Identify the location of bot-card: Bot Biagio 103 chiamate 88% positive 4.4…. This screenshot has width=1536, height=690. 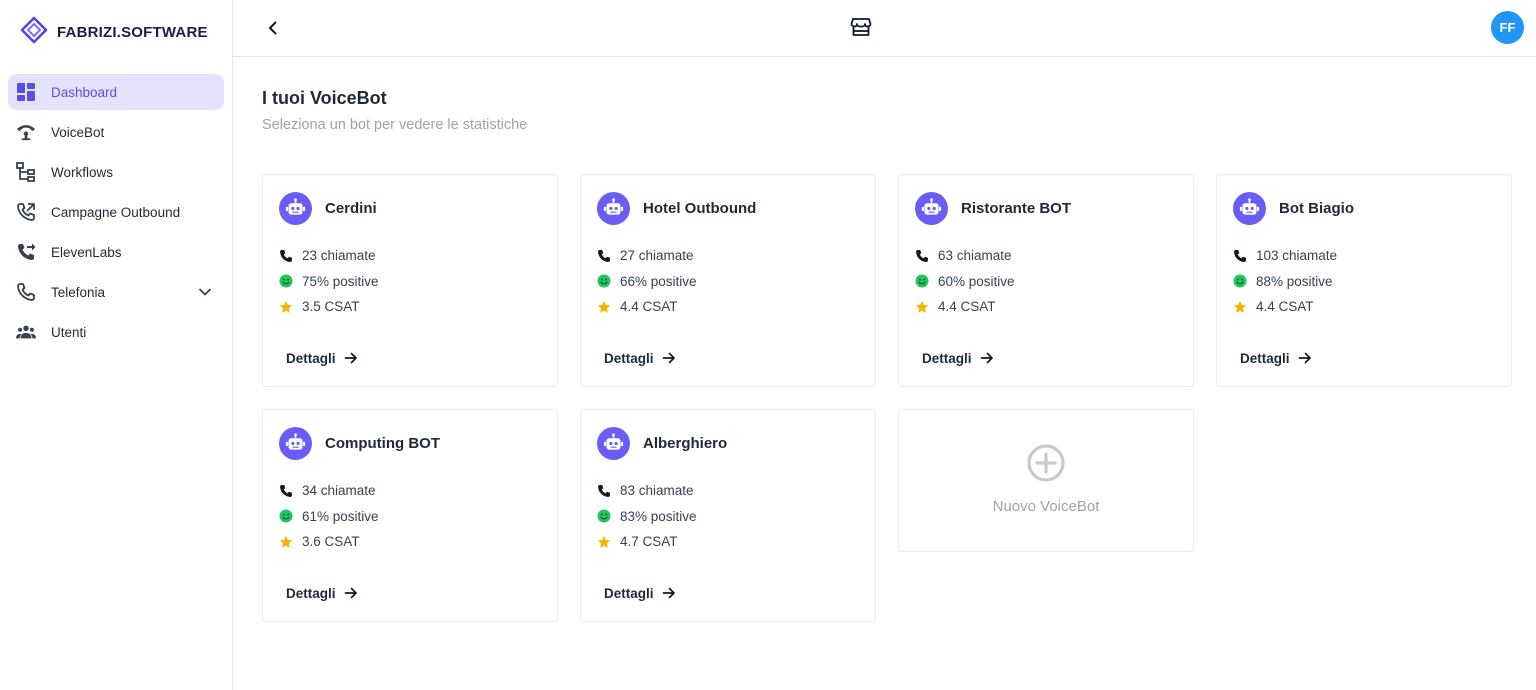
(1364, 280).